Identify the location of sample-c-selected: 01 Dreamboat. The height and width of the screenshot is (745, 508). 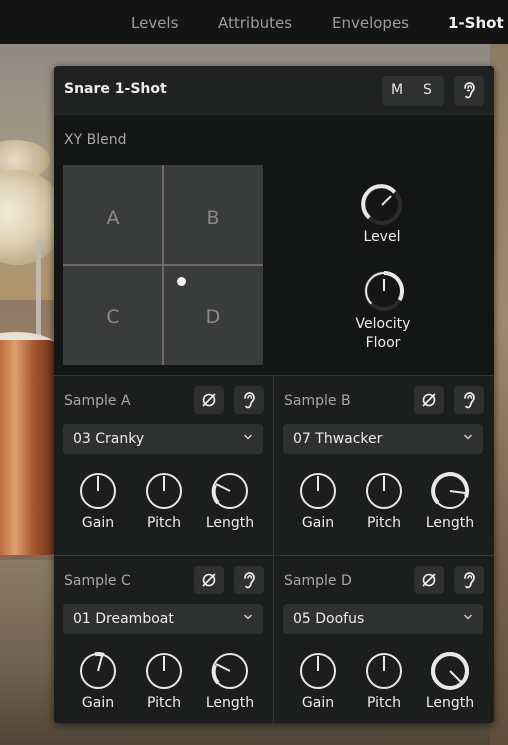
(123, 619).